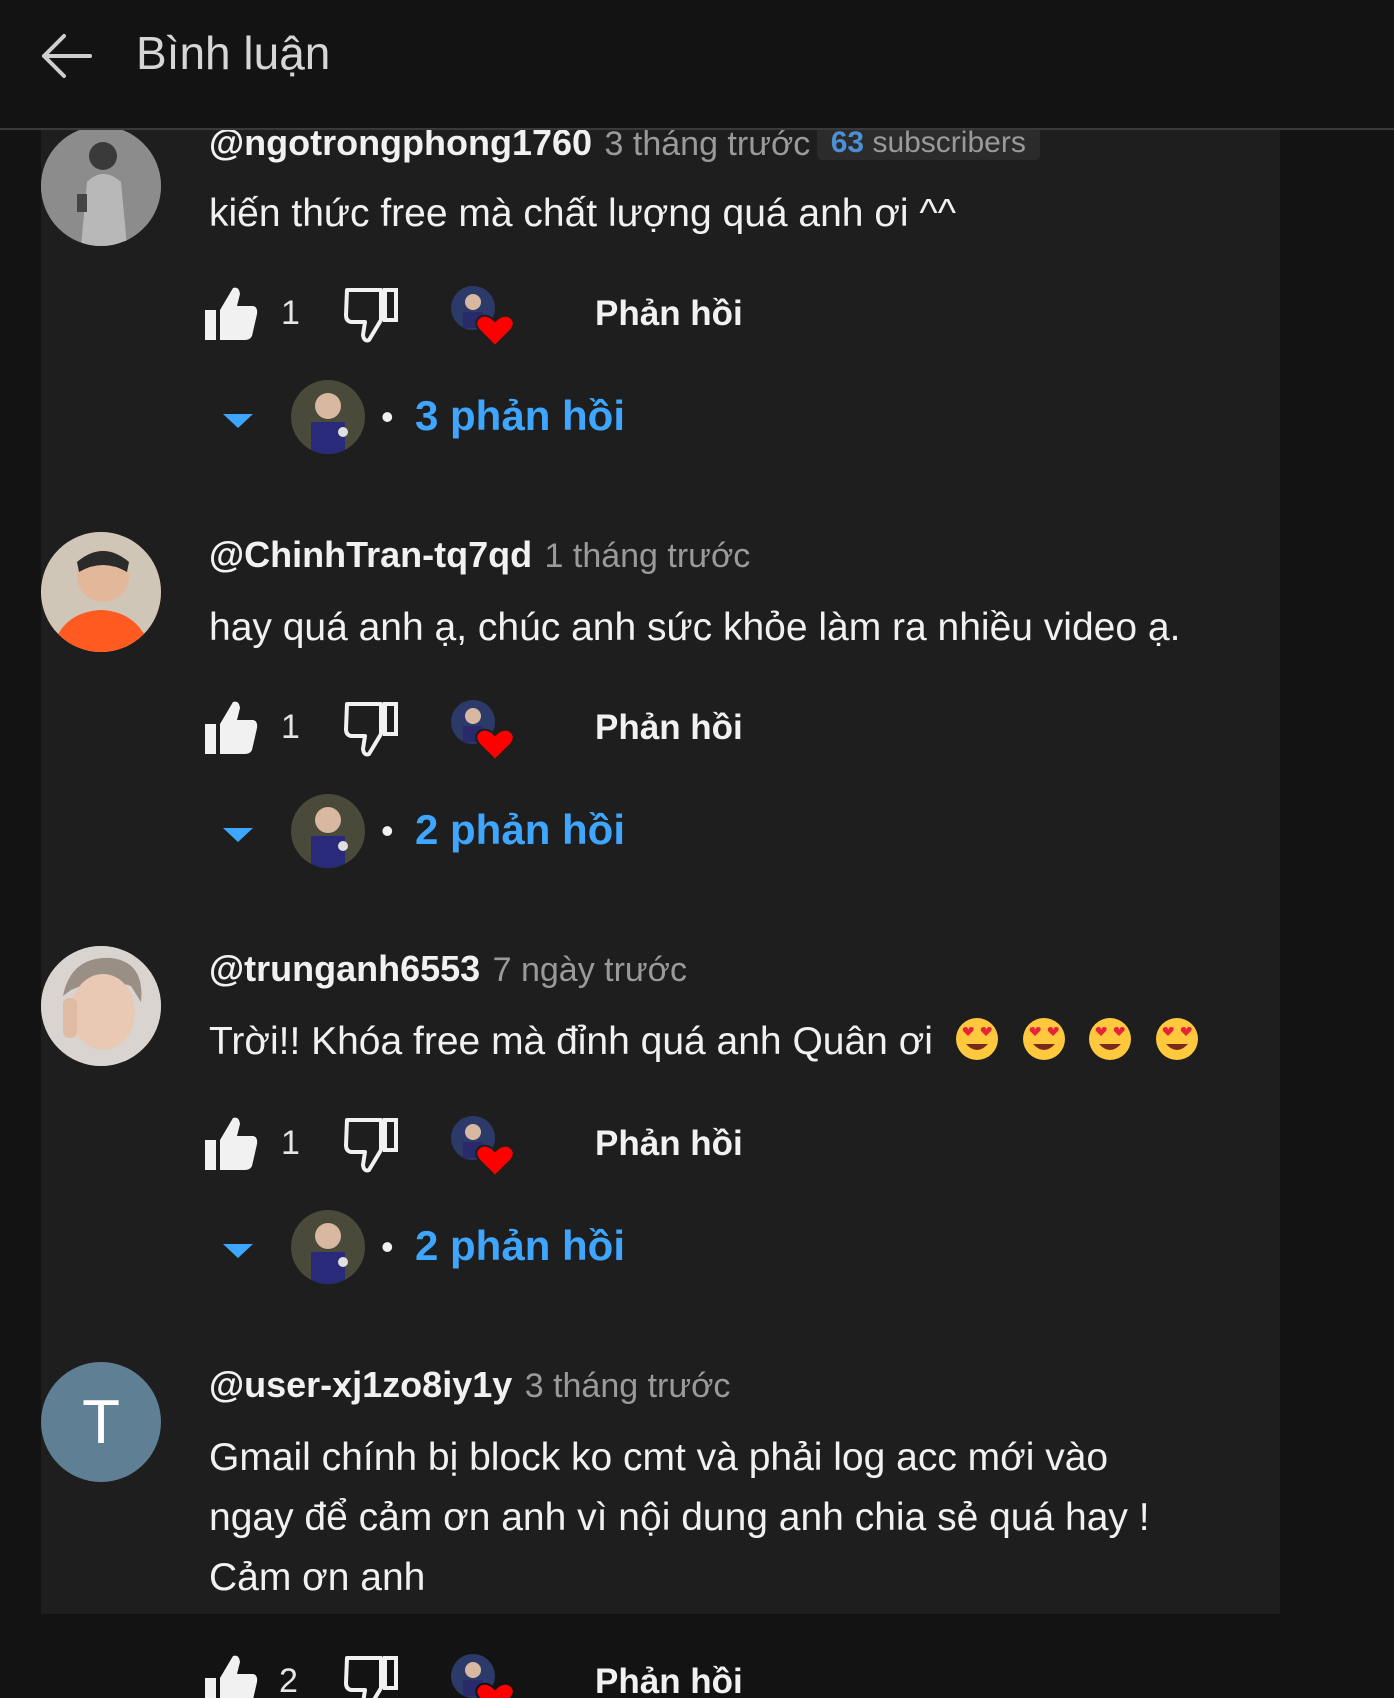  I want to click on author-name: @ChinhTran-tq7qd, so click(370, 554).